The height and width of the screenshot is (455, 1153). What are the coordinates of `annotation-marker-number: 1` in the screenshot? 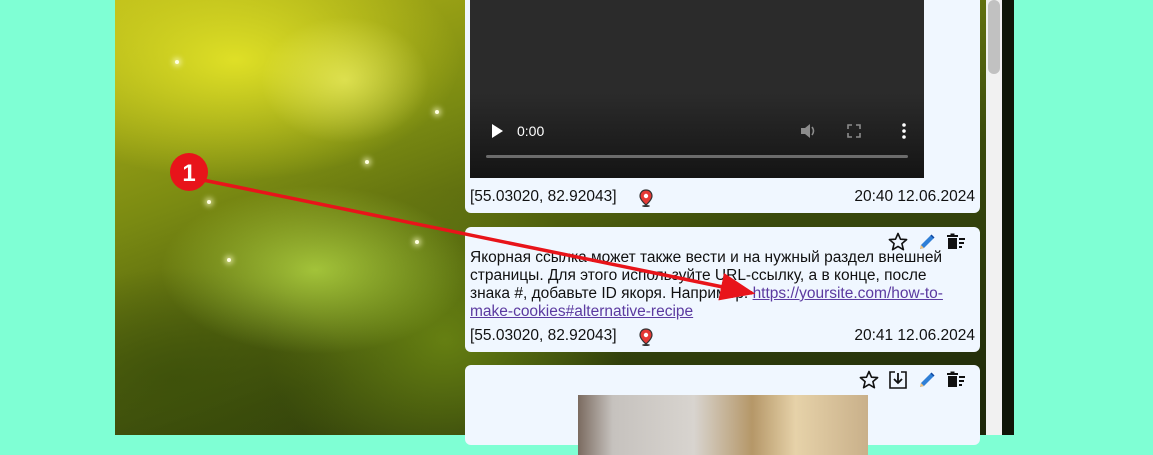 It's located at (188, 173).